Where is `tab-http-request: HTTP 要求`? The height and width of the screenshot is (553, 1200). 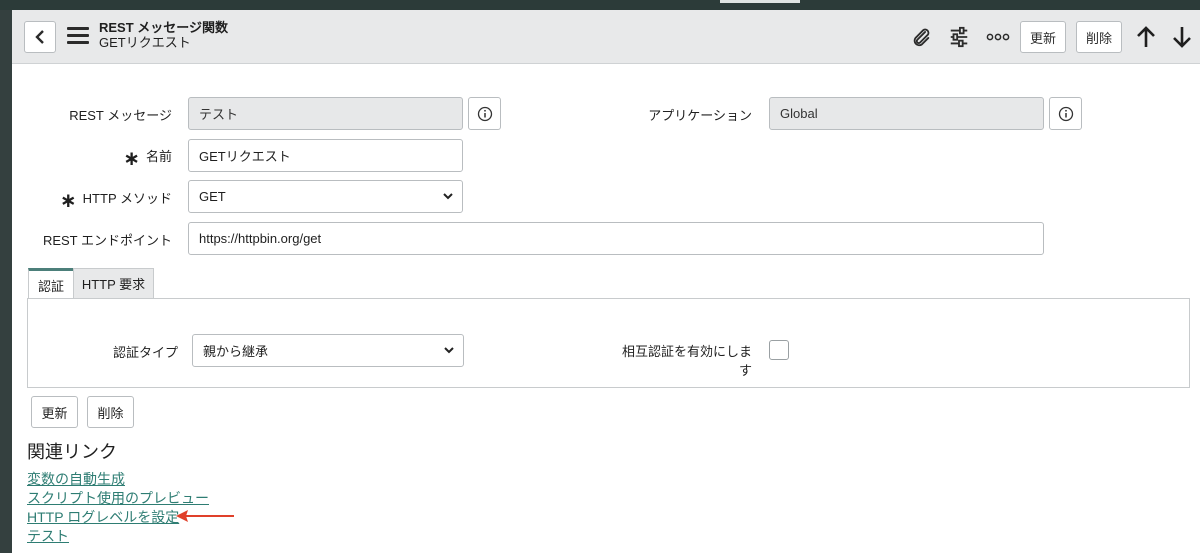 tab-http-request: HTTP 要求 is located at coordinates (113, 283).